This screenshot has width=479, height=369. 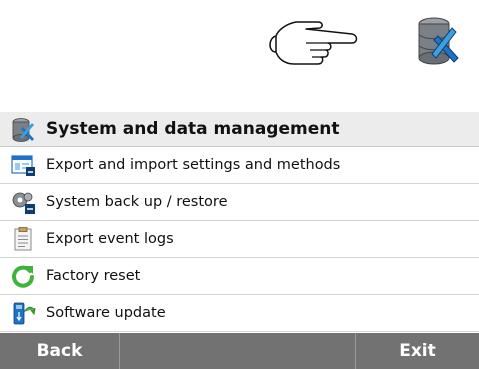 What do you see at coordinates (193, 129) in the screenshot?
I see `page-title: System and data management` at bounding box center [193, 129].